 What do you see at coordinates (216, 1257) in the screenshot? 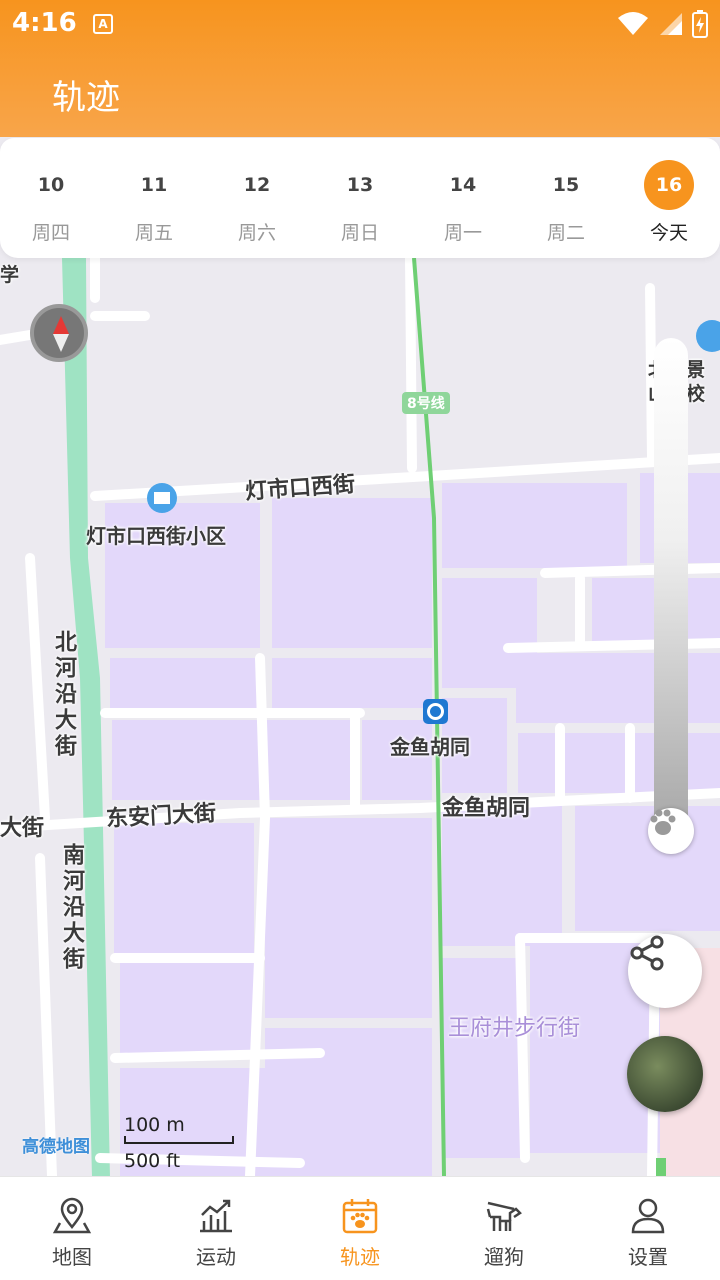
I see `nav-label: 运动` at bounding box center [216, 1257].